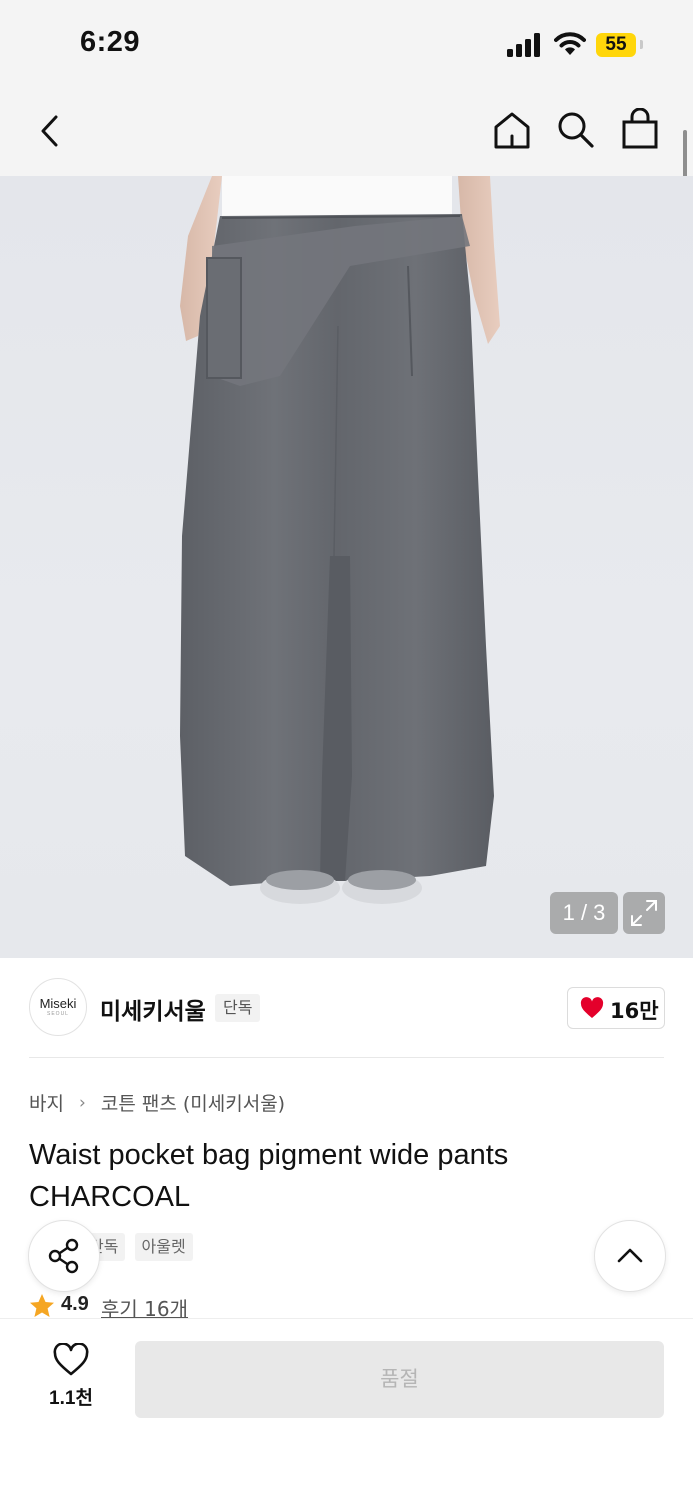 The width and height of the screenshot is (693, 1501). I want to click on shopping-bag-icon, so click(640, 129).